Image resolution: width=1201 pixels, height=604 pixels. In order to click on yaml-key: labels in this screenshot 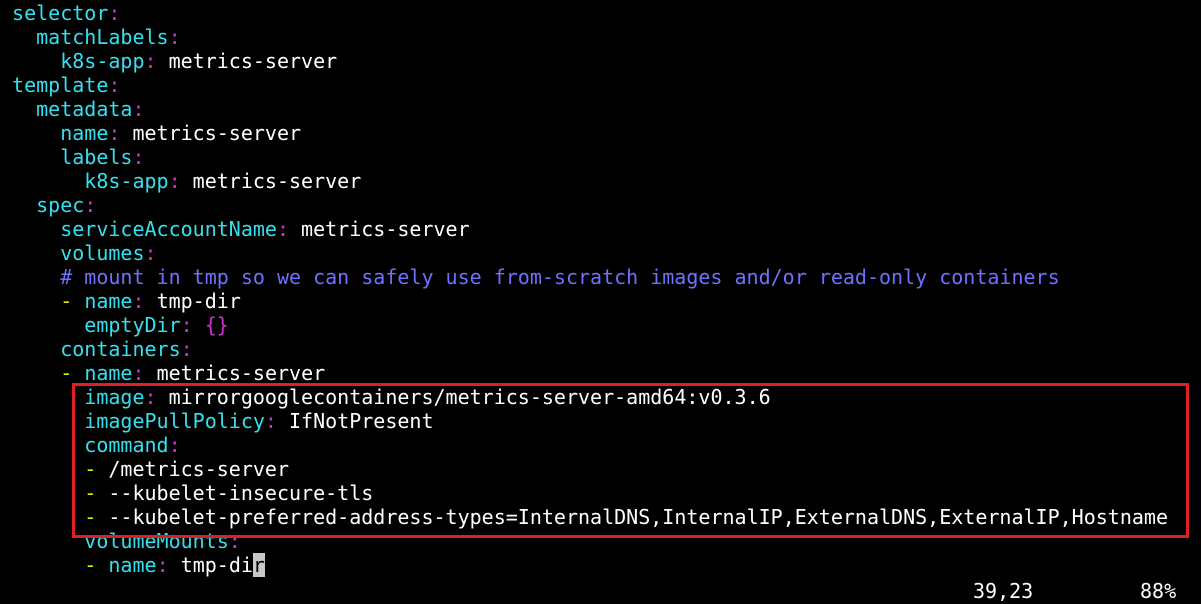, I will do `click(96, 157)`.